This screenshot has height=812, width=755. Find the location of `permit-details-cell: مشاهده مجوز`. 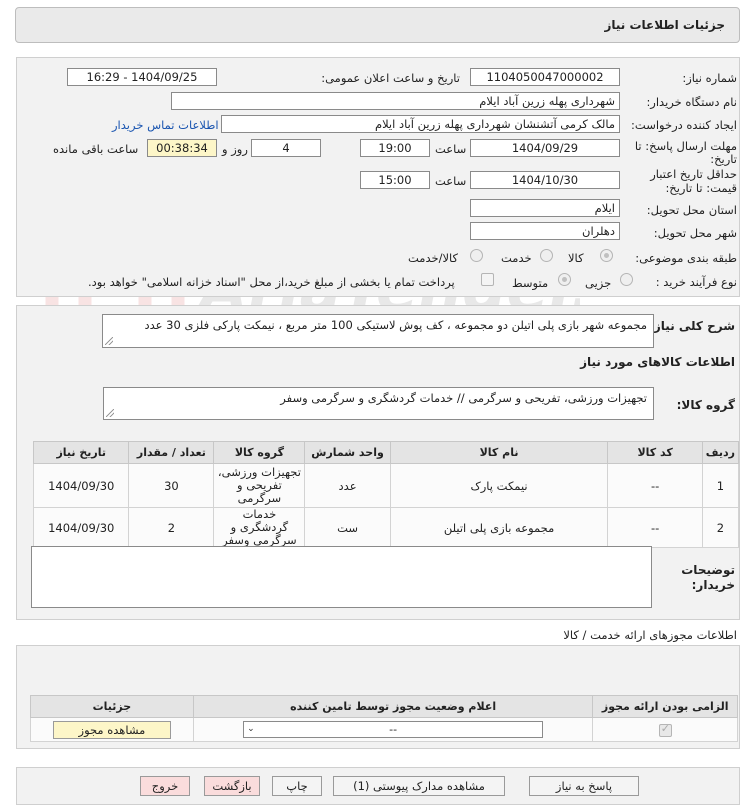

permit-details-cell: مشاهده مجوز is located at coordinates (112, 729).